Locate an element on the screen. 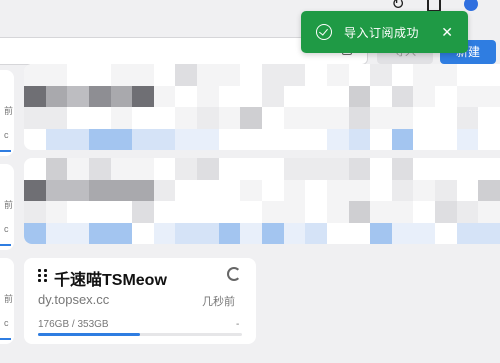 The height and width of the screenshot is (363, 500). updated-time: 几秒前 is located at coordinates (218, 302).